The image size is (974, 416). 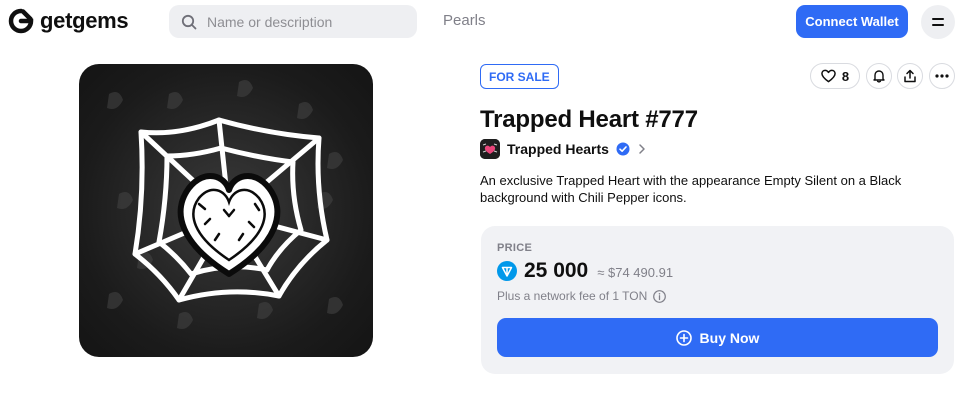 What do you see at coordinates (845, 76) in the screenshot?
I see `like-count: 8` at bounding box center [845, 76].